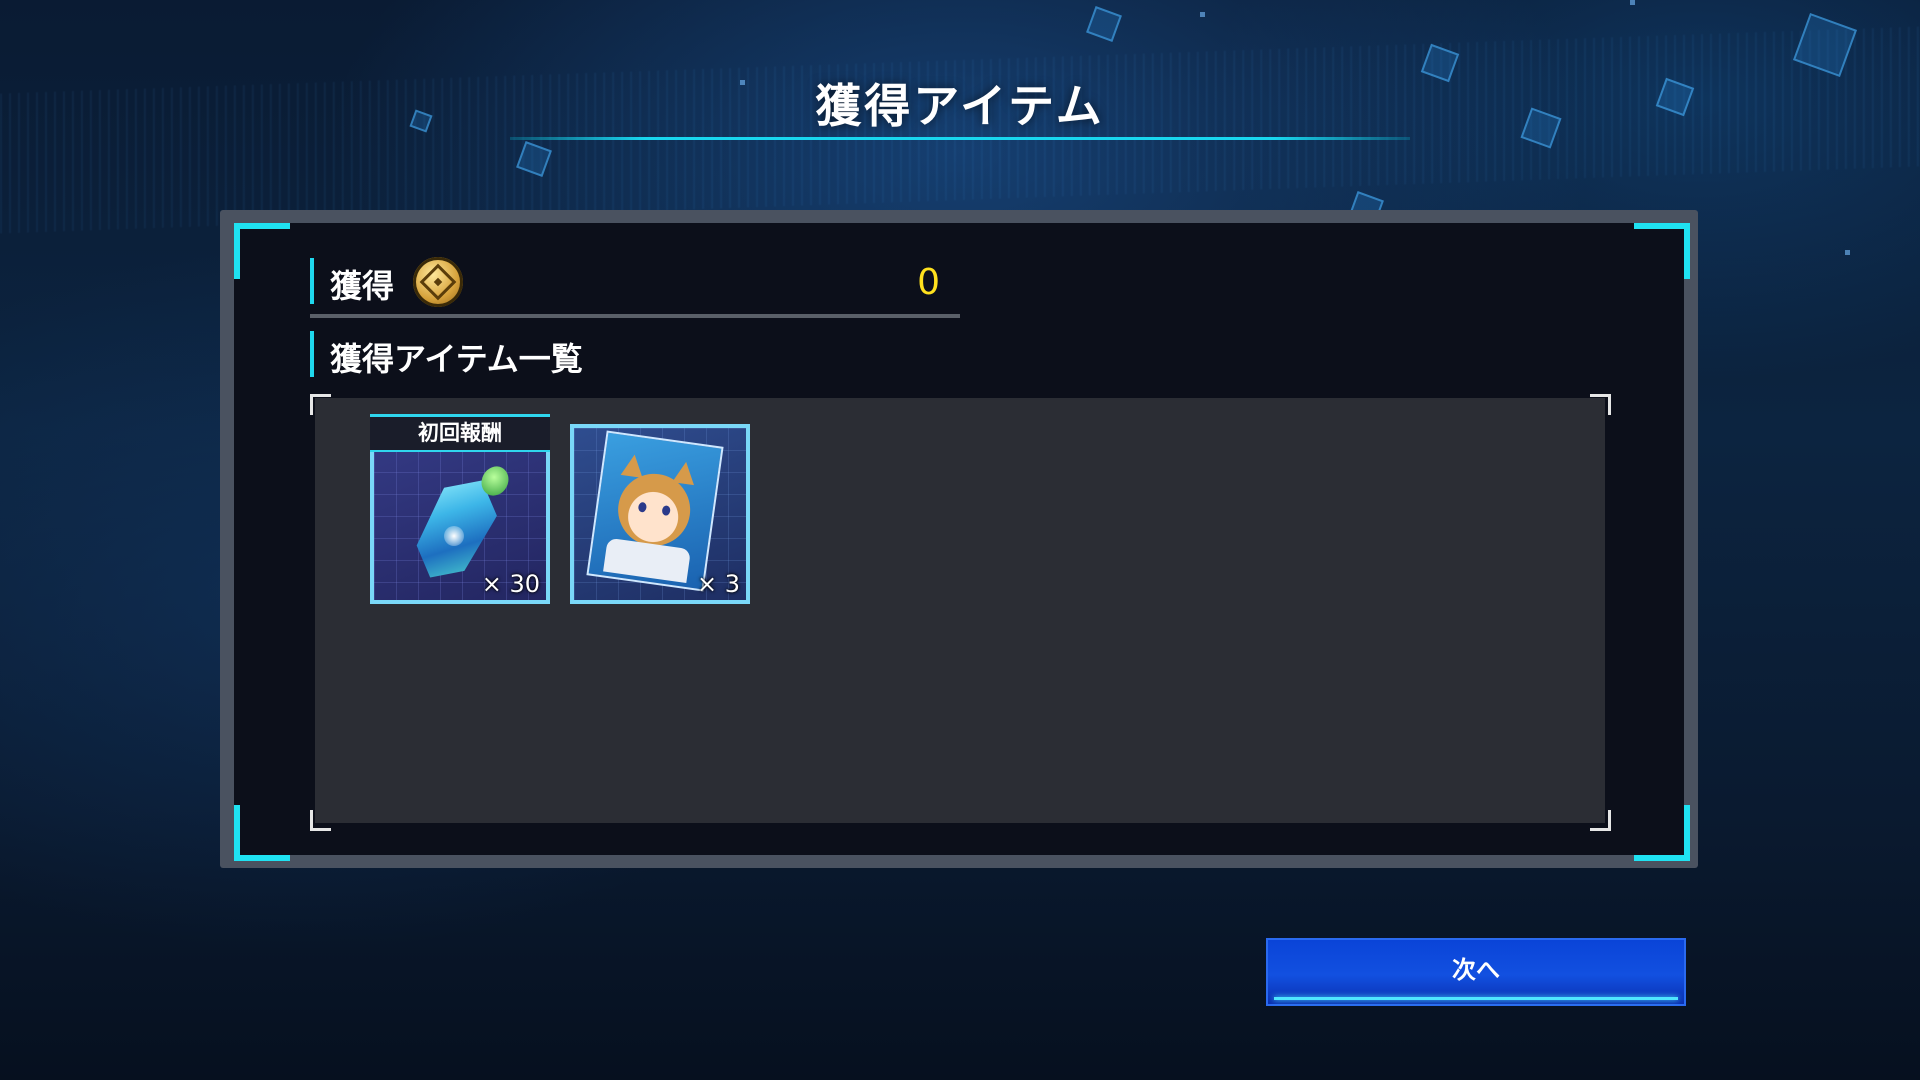  What do you see at coordinates (454, 536) in the screenshot?
I see `crystal-glow` at bounding box center [454, 536].